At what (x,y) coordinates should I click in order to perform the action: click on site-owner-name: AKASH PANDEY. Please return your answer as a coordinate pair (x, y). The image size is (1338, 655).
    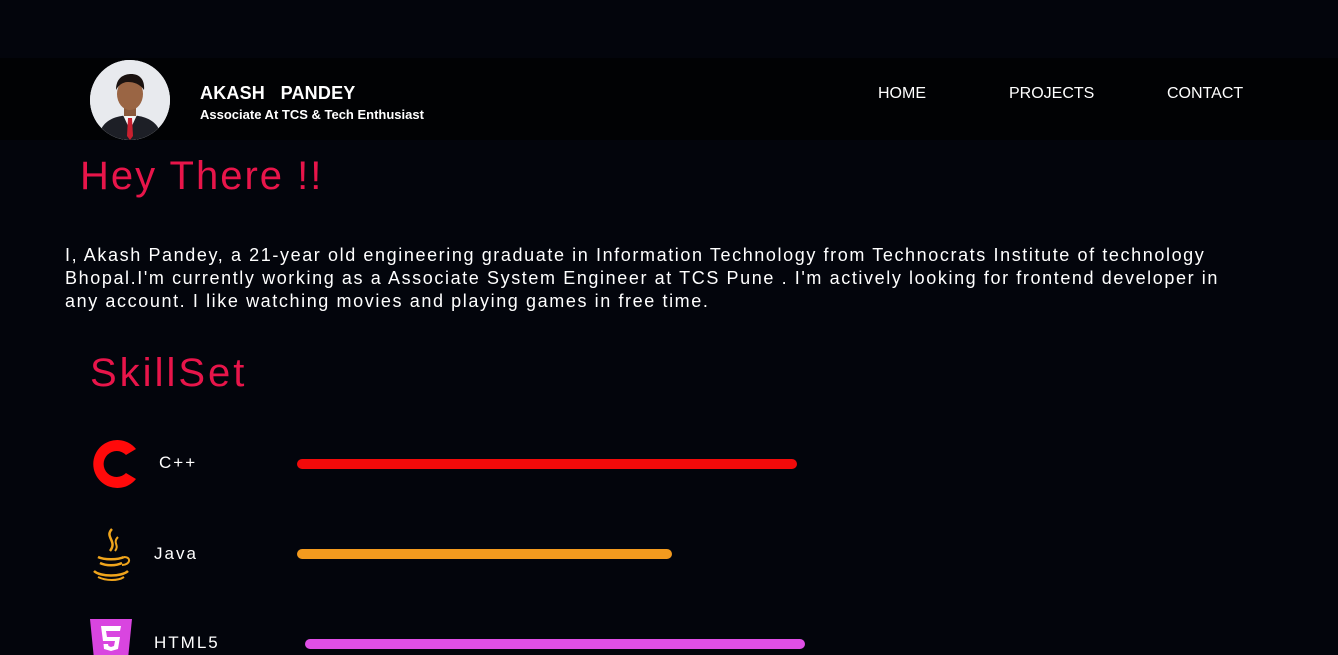
    Looking at the image, I should click on (278, 93).